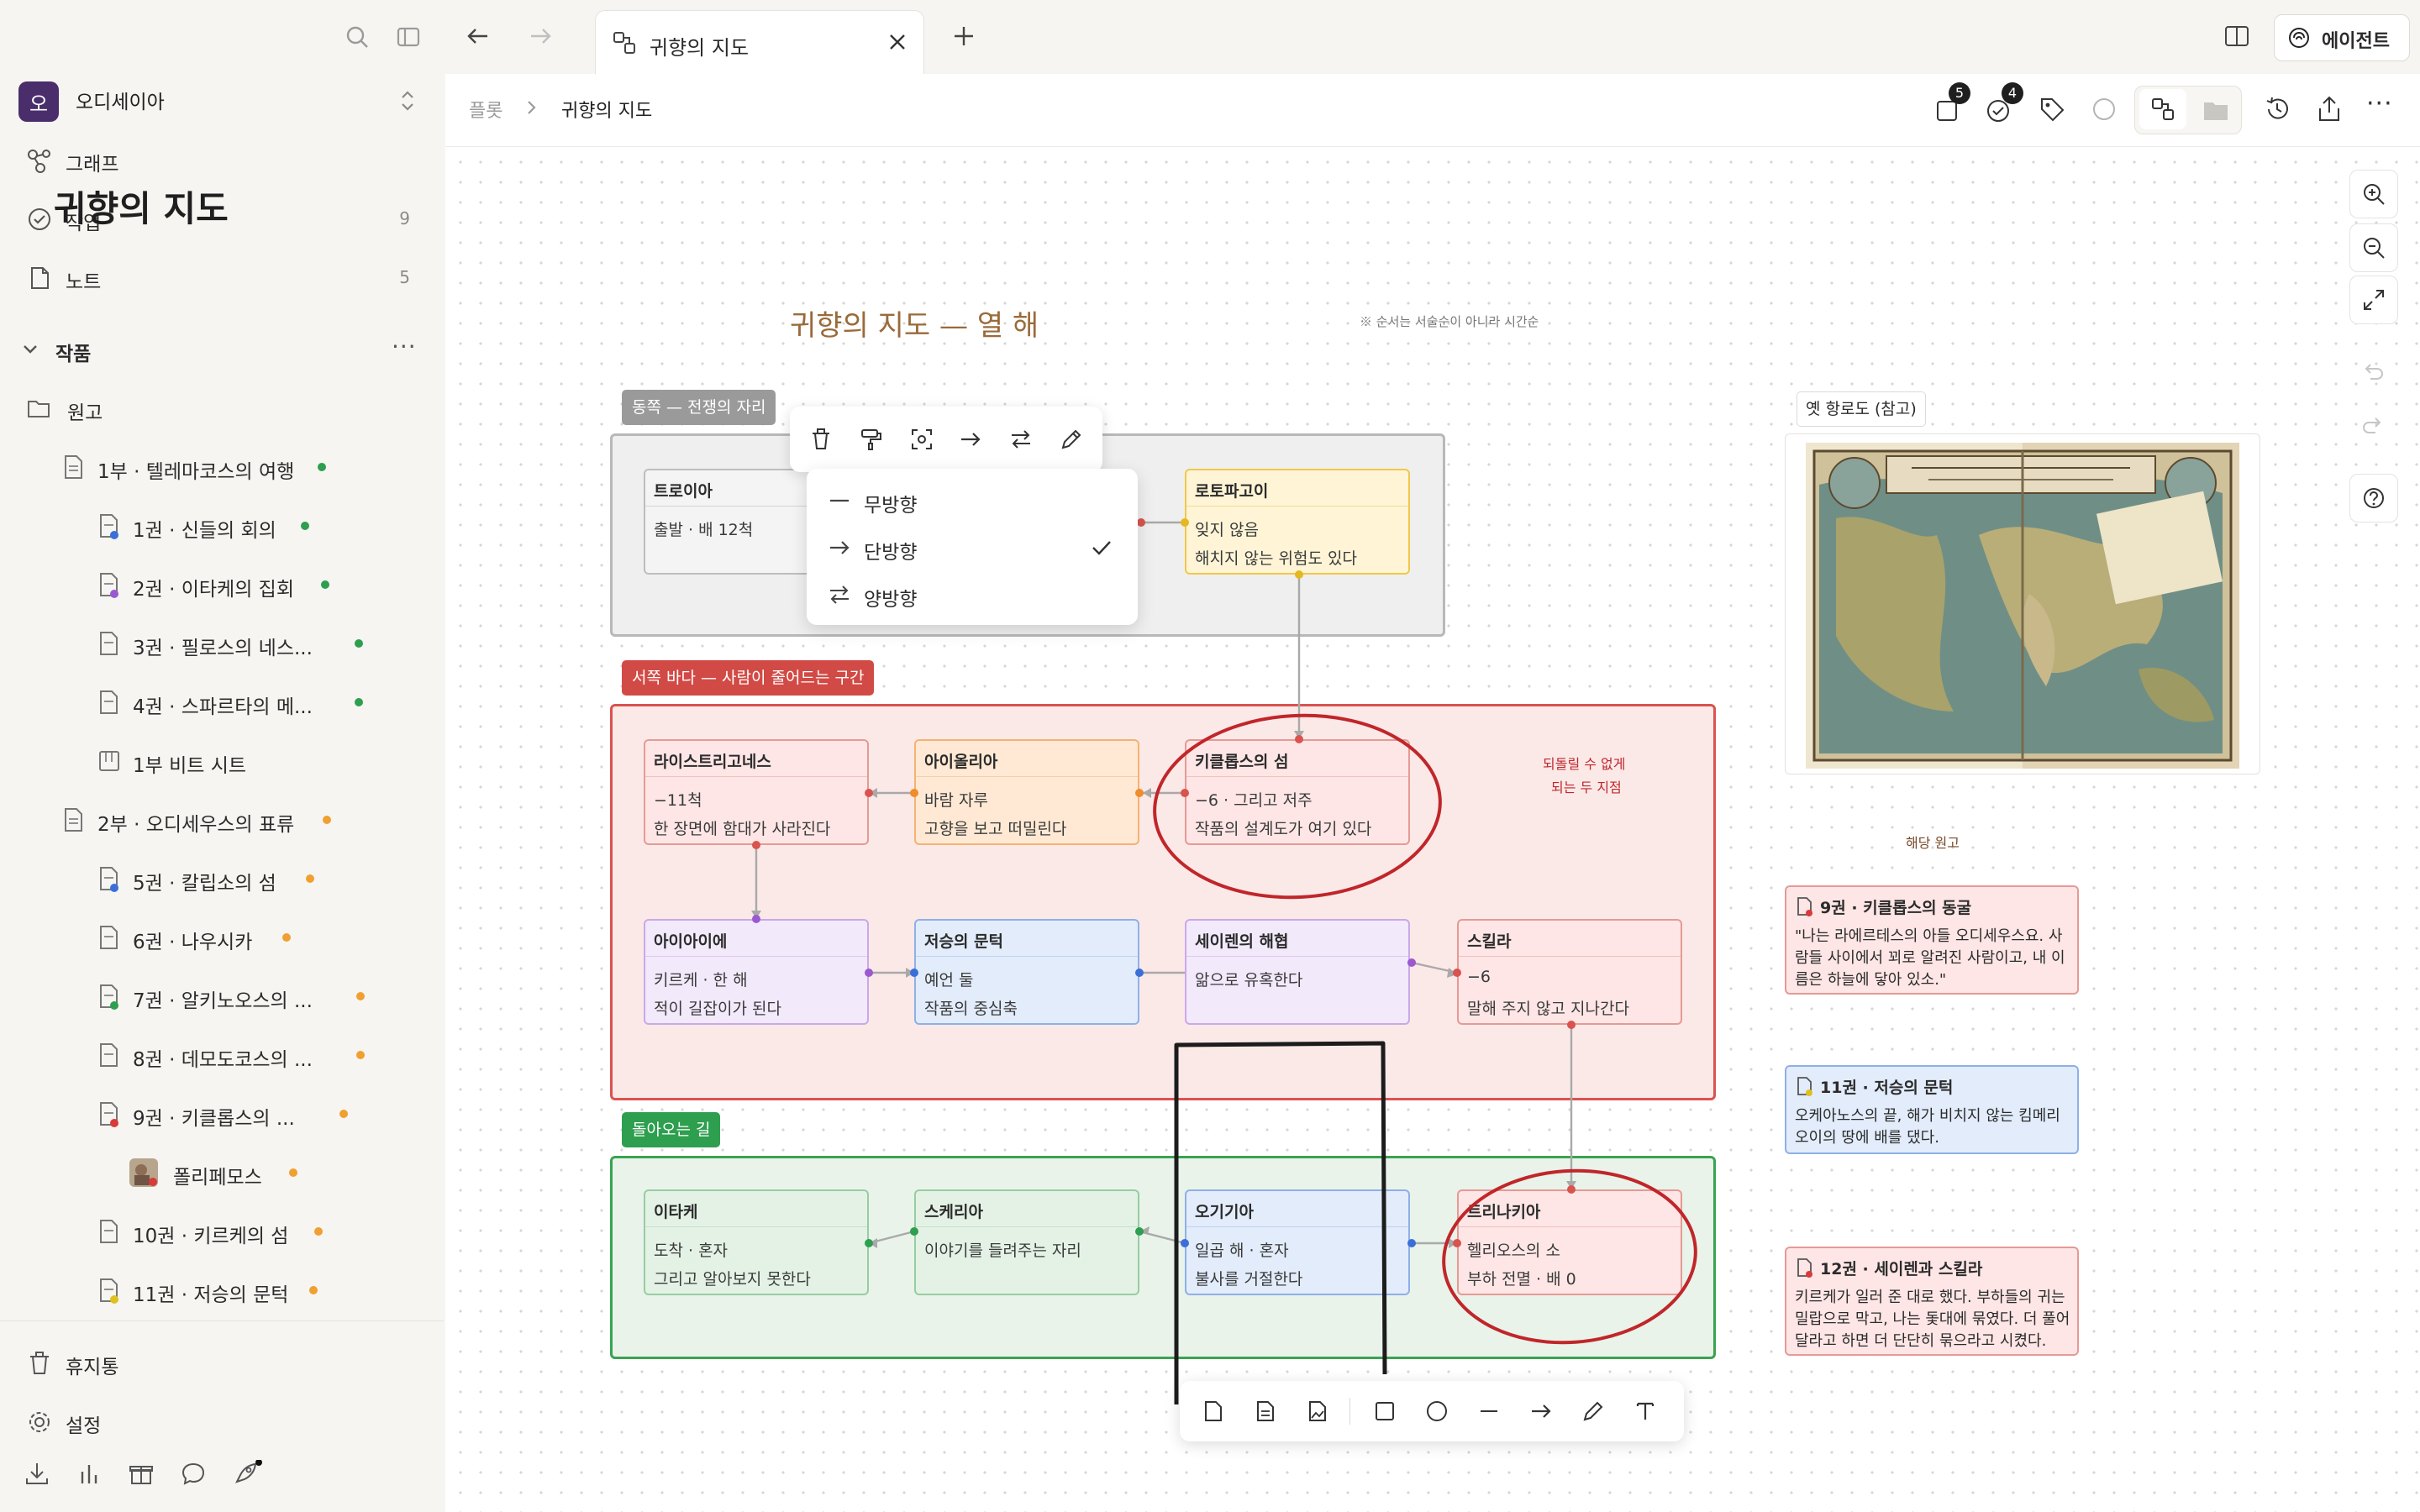  Describe the element at coordinates (840, 500) in the screenshot. I see `line-icon` at that location.